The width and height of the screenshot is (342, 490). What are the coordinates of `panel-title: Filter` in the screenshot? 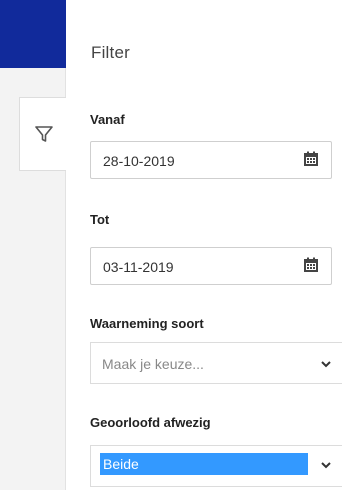 It's located at (110, 52).